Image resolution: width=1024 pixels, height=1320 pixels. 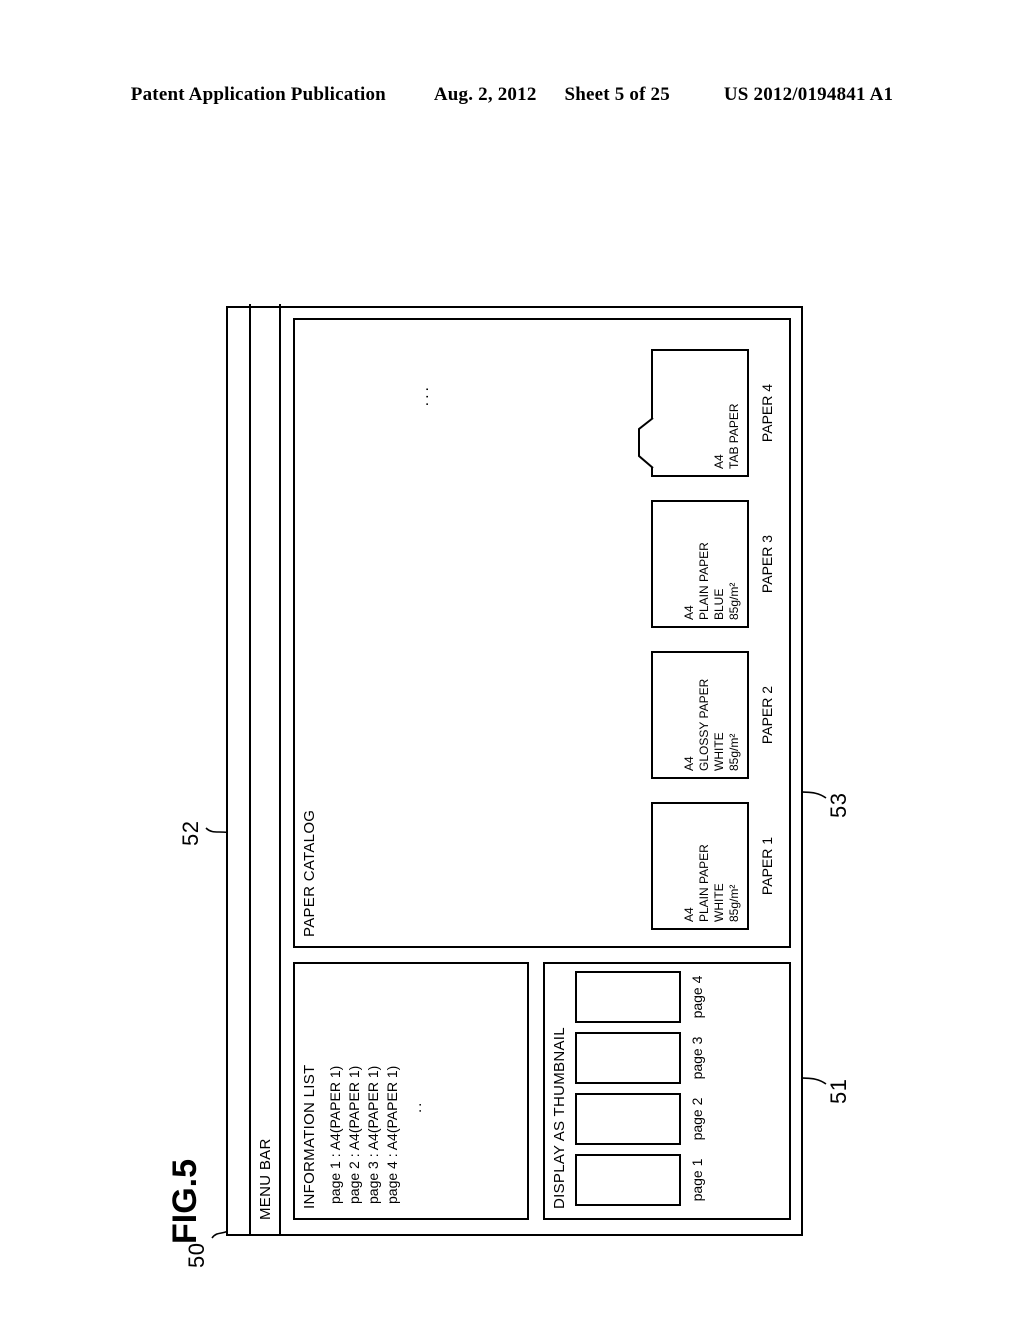 I want to click on thumbnail-item: page 1, so click(x=640, y=1180).